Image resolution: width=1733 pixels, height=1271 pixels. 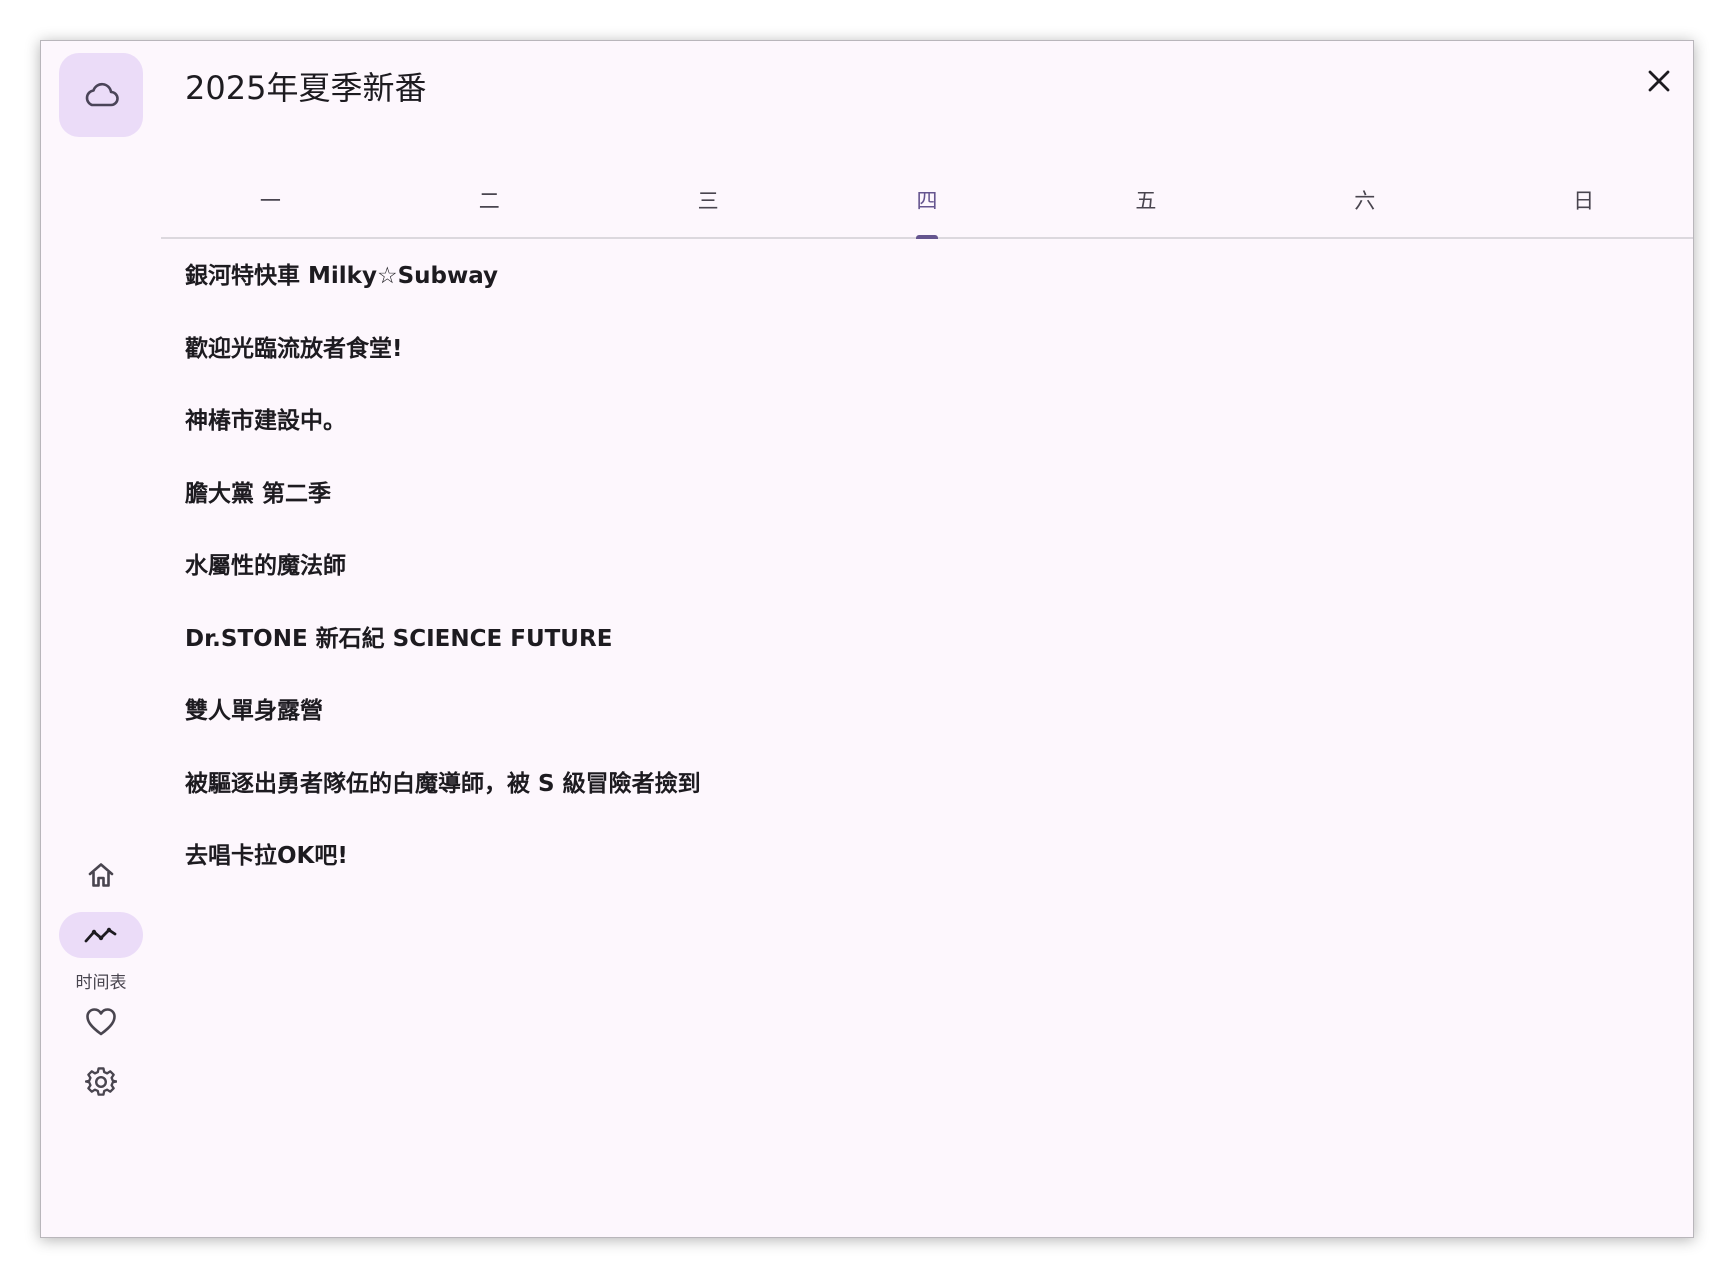 I want to click on tab-saturday: 六, so click(x=1364, y=193).